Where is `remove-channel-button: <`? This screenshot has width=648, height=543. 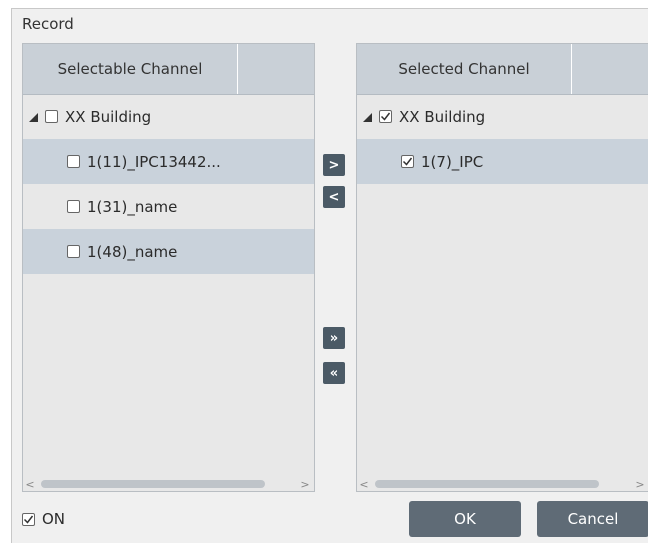 remove-channel-button: < is located at coordinates (334, 197).